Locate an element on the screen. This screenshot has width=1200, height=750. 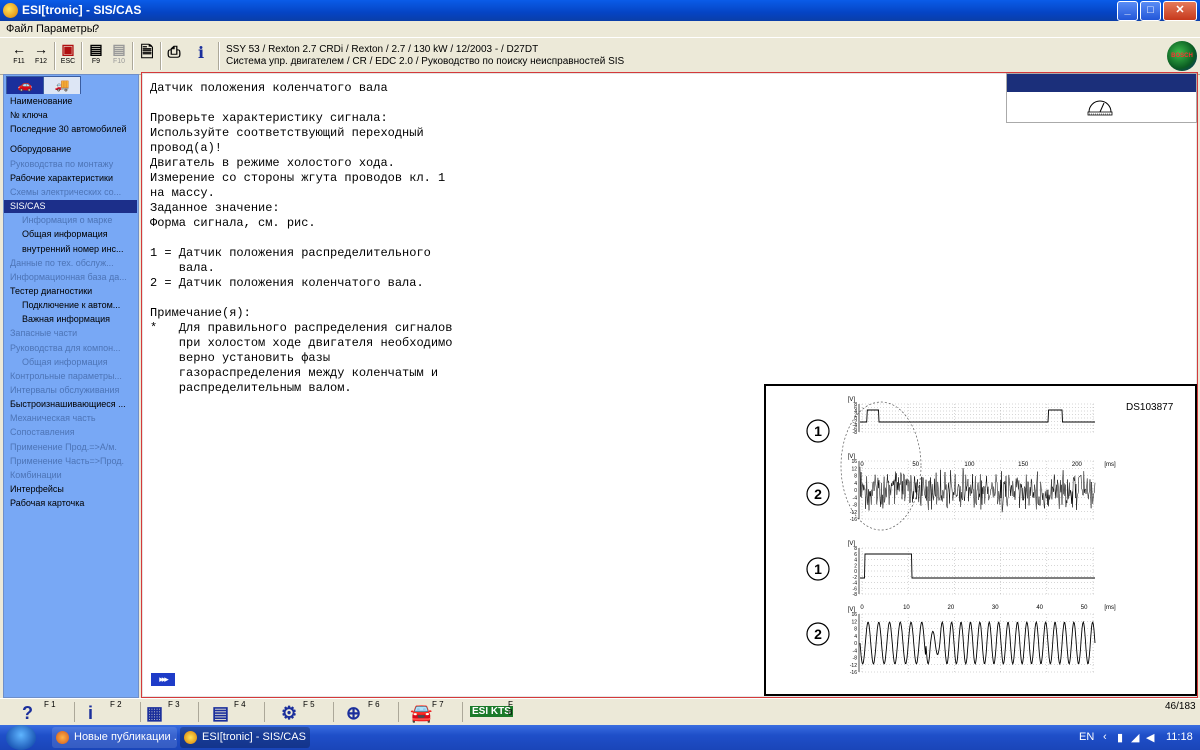
title-bar: ESI[tronic] - SIS/CAS _ □ ✕ is located at coordinates (600, 10).